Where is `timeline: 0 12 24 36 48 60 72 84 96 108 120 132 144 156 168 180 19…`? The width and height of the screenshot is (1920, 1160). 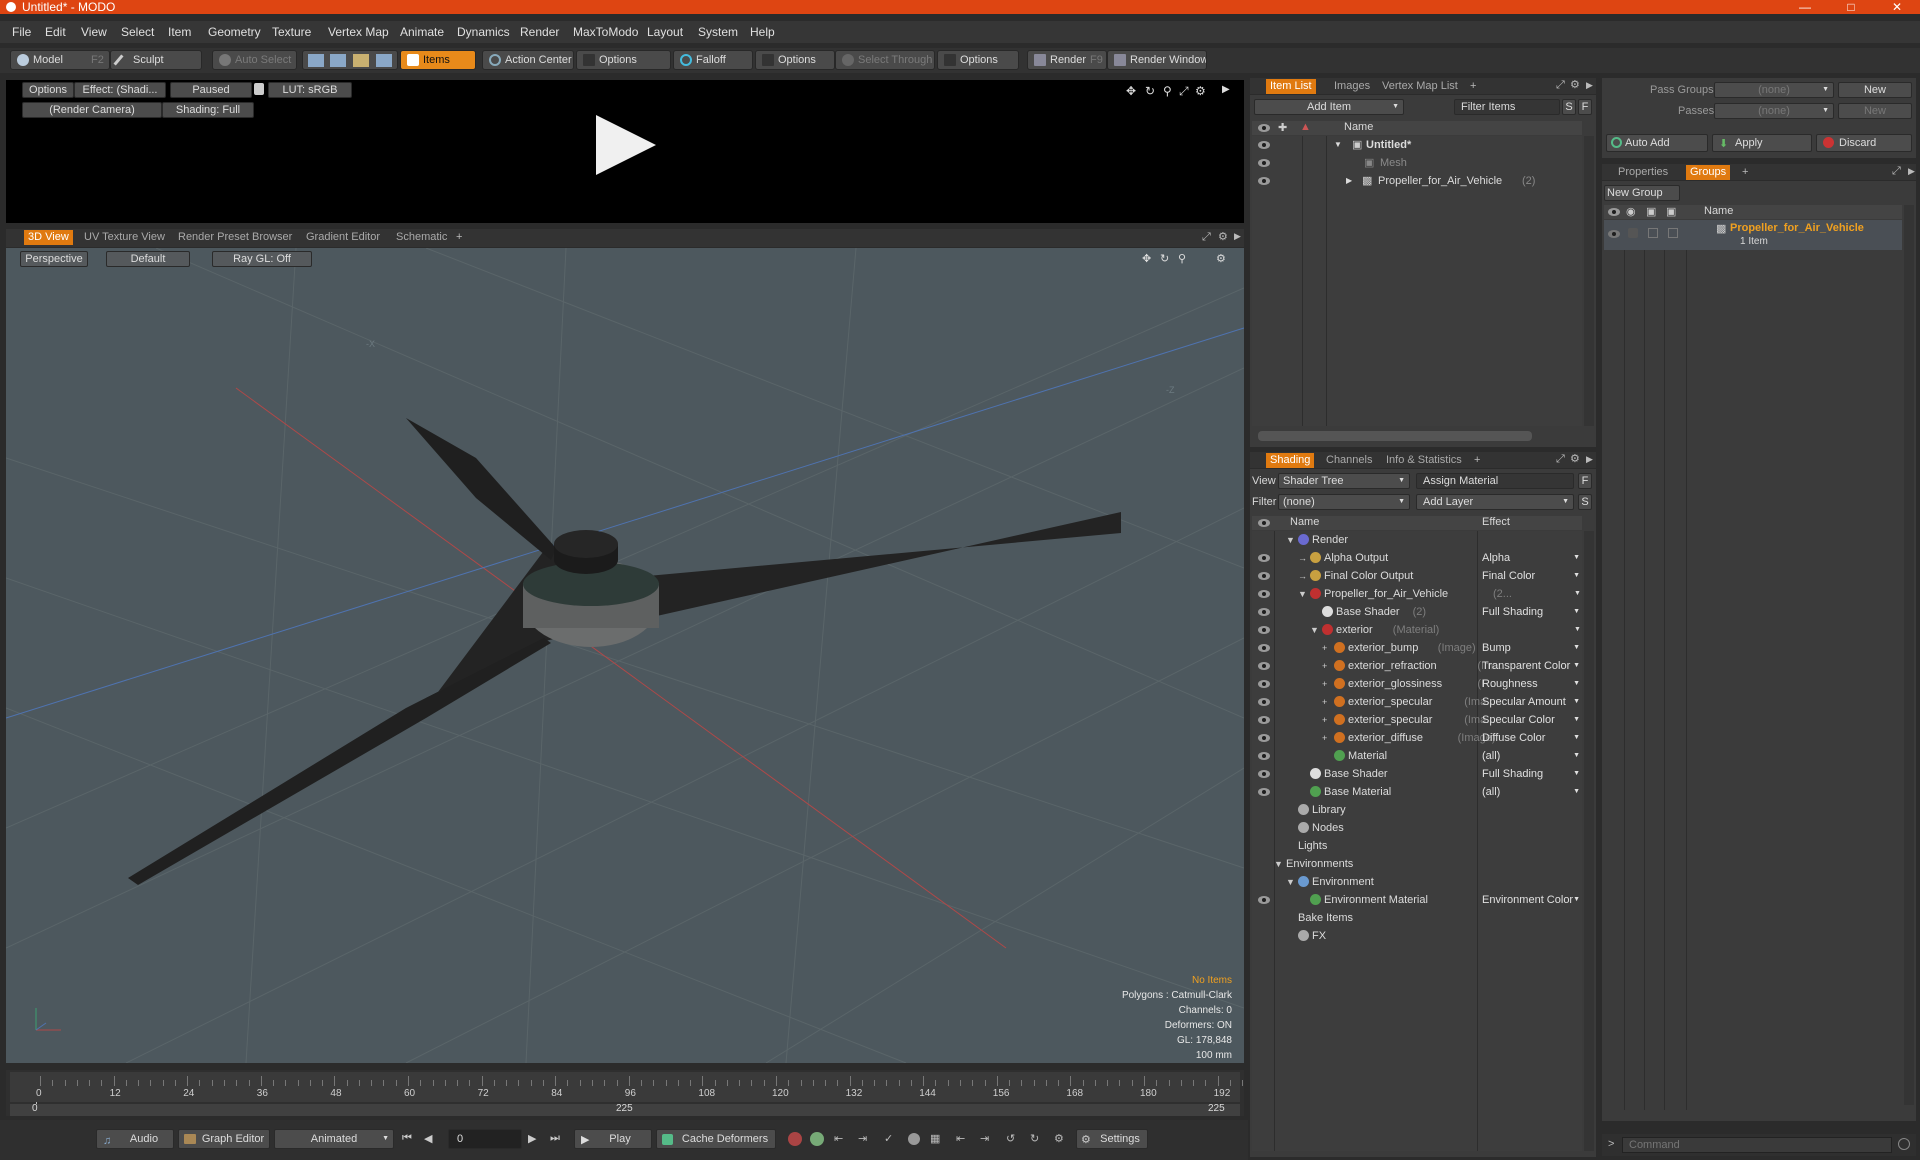 timeline: 0 12 24 36 48 60 72 84 96 108 120 132 144 156 168 180 19… is located at coordinates (717, 1093).